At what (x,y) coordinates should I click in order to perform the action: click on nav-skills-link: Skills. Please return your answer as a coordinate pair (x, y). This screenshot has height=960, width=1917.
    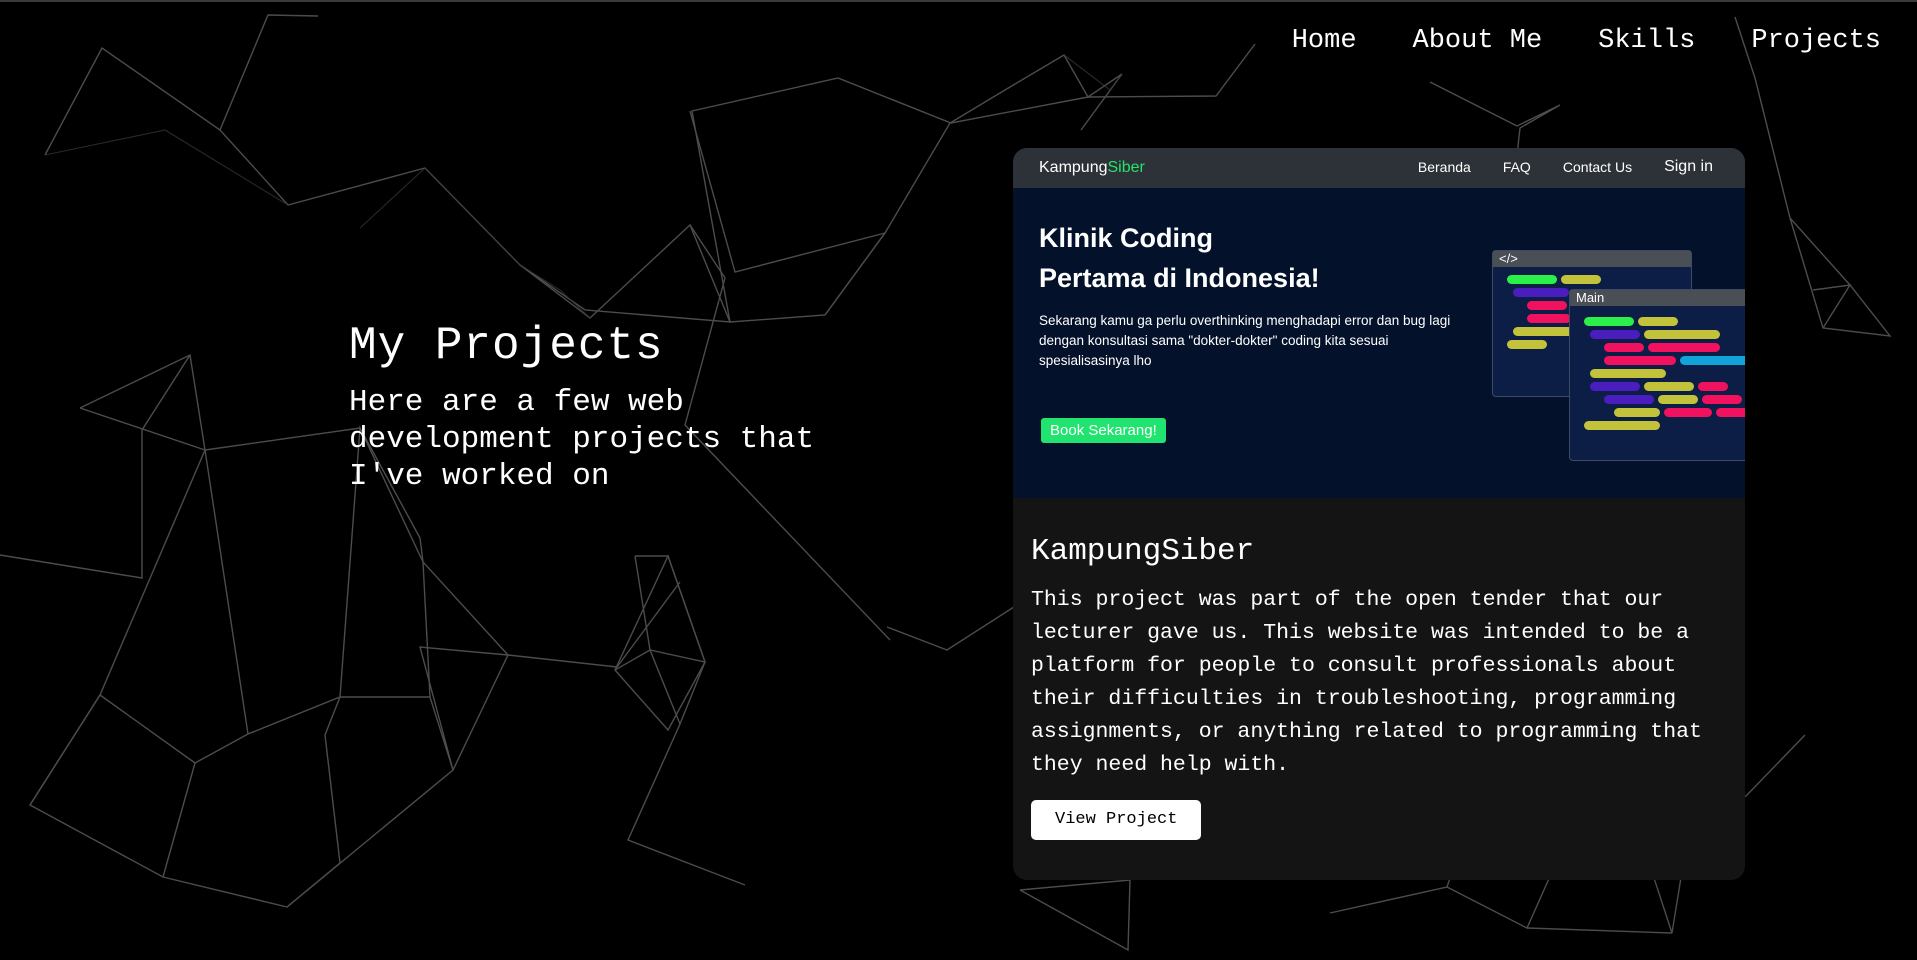
    Looking at the image, I should click on (1646, 41).